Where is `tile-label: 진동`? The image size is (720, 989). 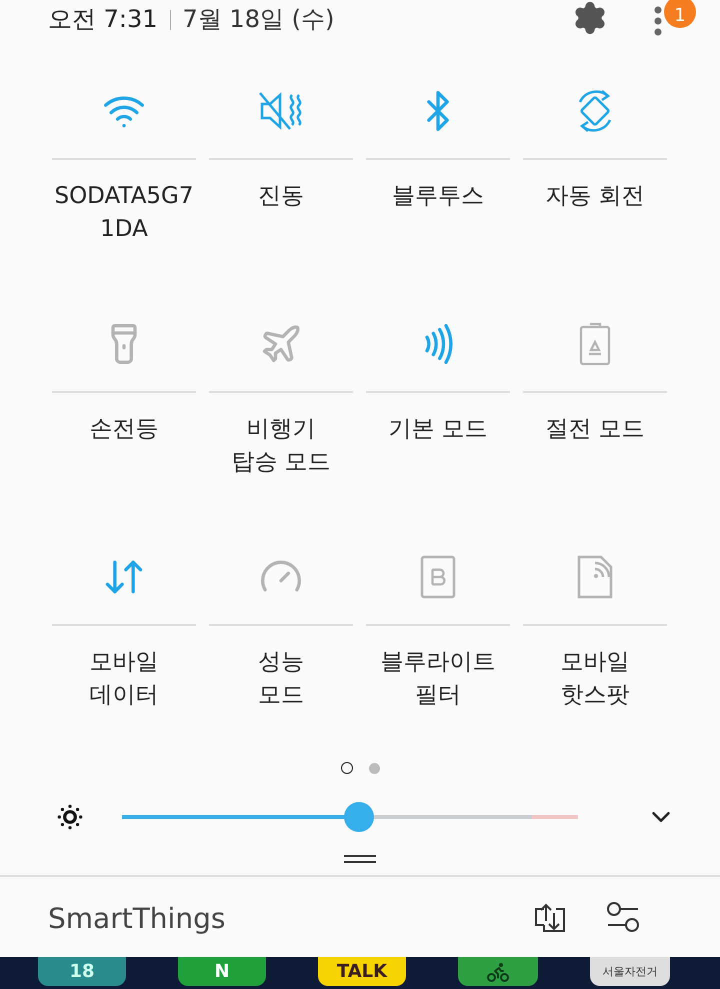
tile-label: 진동 is located at coordinates (281, 196).